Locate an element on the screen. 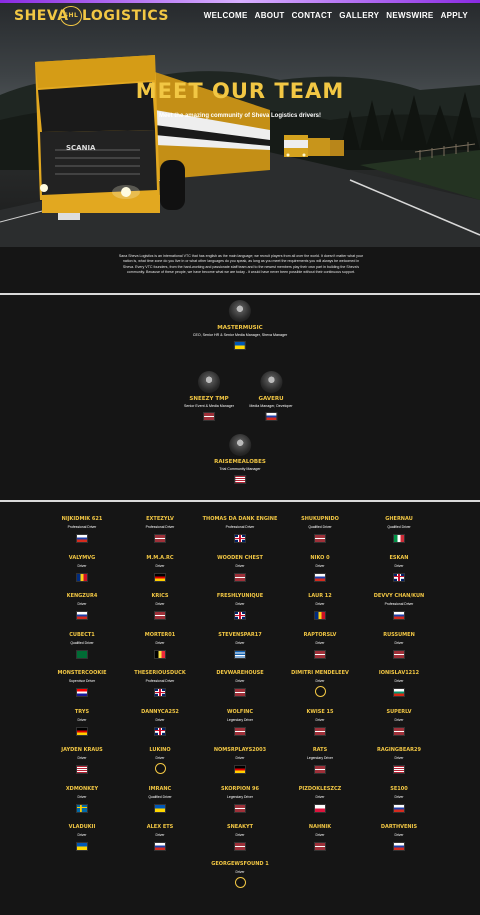 The image size is (480, 915). member-name: STEVENSPAR17 is located at coordinates (240, 635).